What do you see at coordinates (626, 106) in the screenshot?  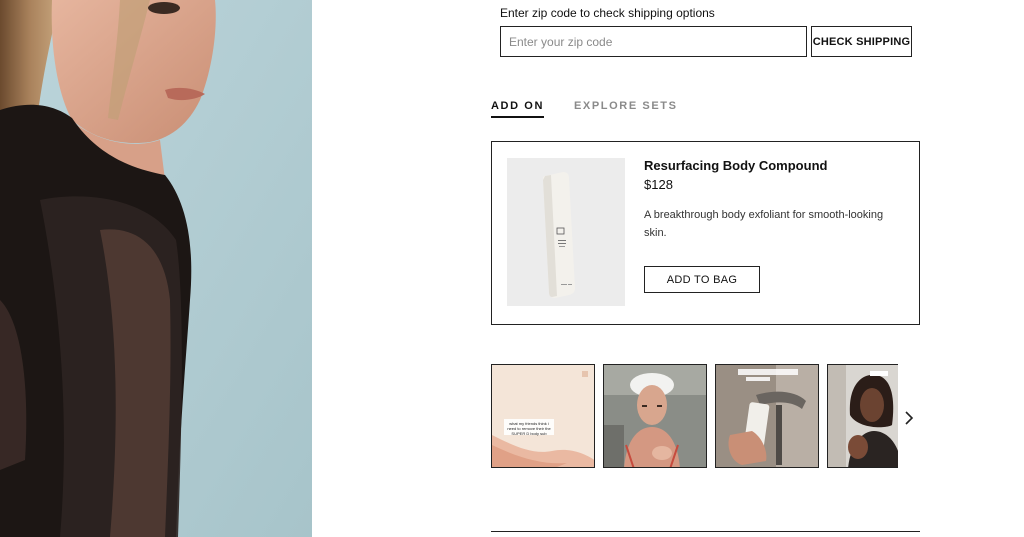 I see `tab-explore-sets: EXPLORE SETS` at bounding box center [626, 106].